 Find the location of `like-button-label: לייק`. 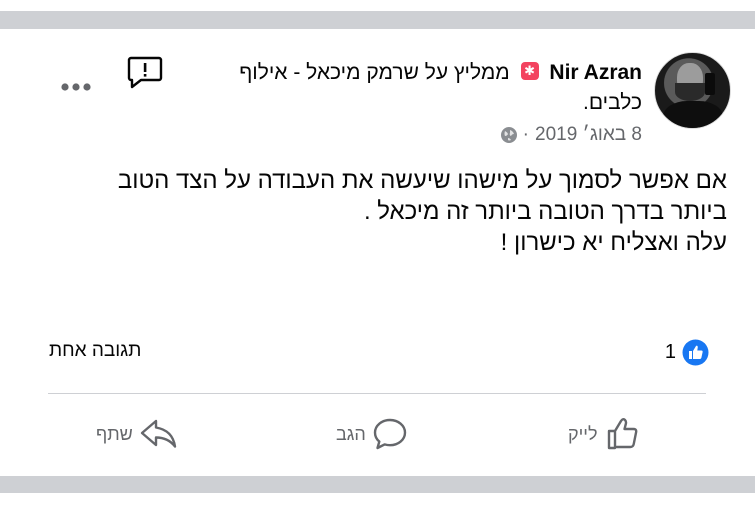

like-button-label: לייק is located at coordinates (583, 433).